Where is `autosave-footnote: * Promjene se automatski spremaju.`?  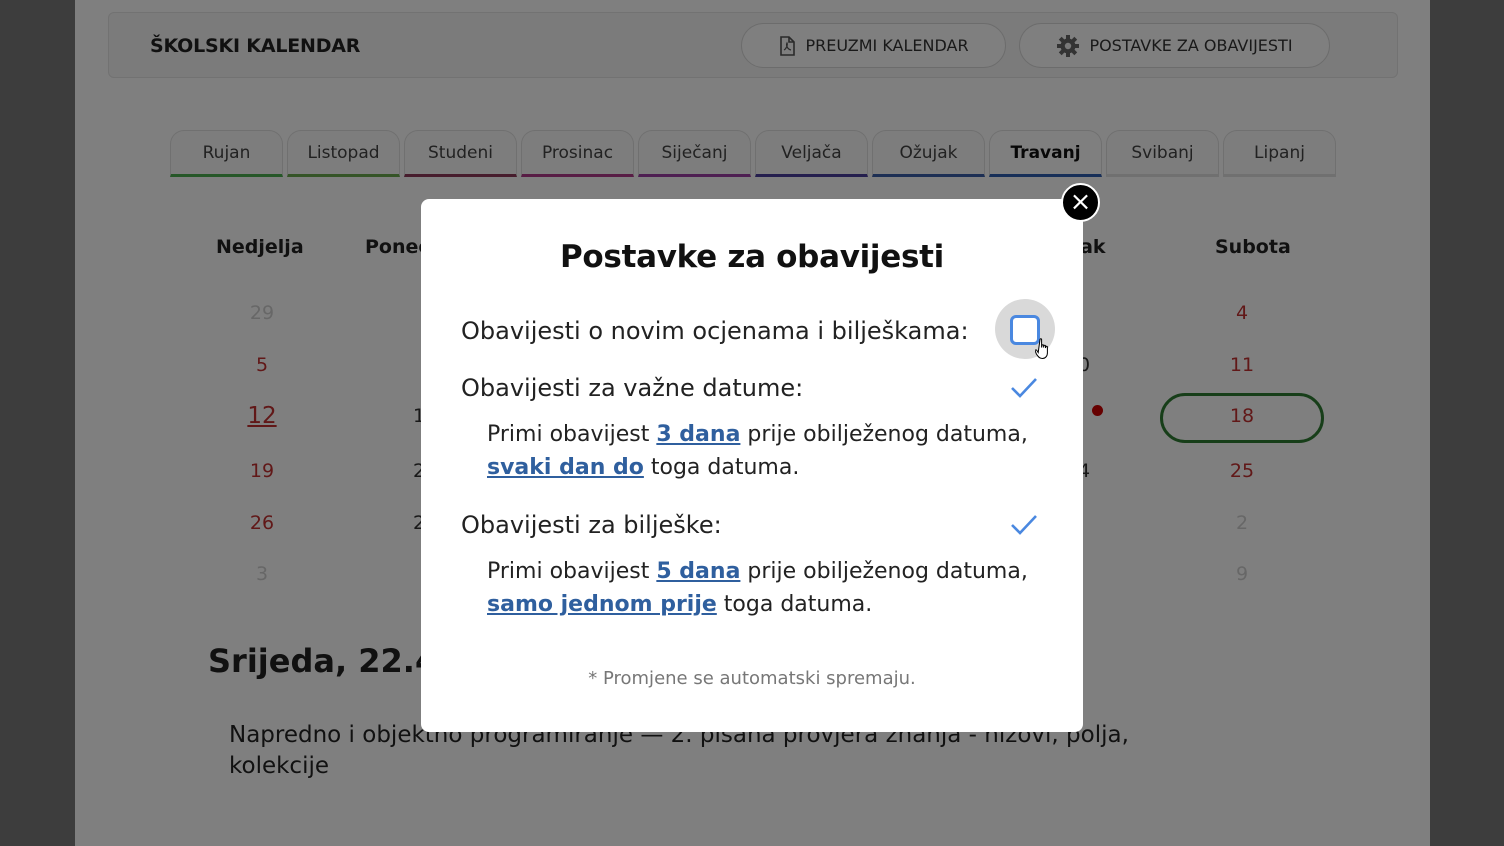
autosave-footnote: * Promjene se automatski spremaju. is located at coordinates (752, 678).